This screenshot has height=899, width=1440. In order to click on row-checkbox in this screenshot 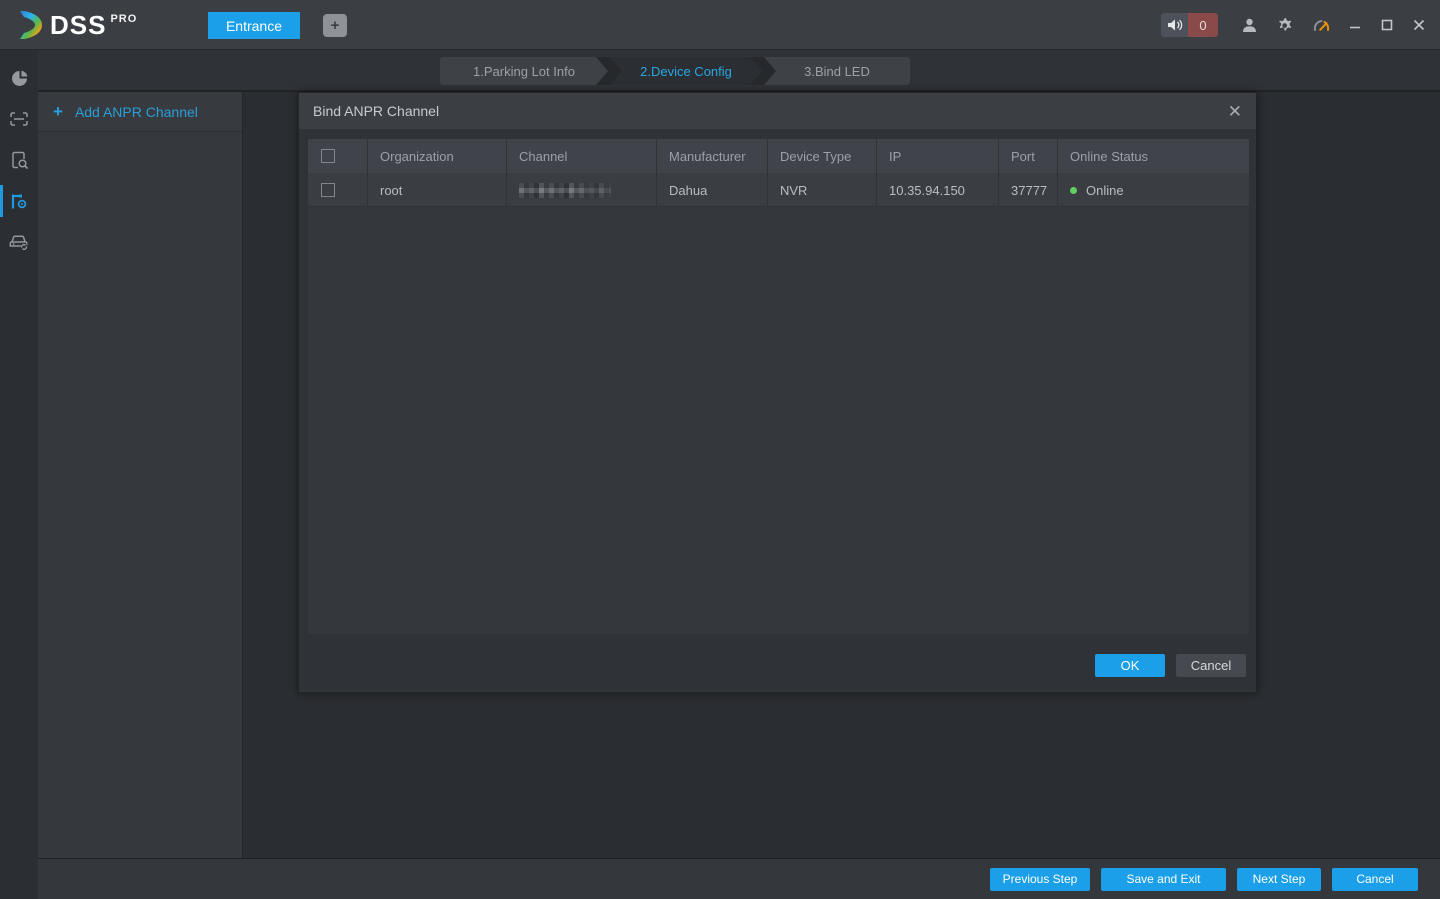, I will do `click(328, 190)`.